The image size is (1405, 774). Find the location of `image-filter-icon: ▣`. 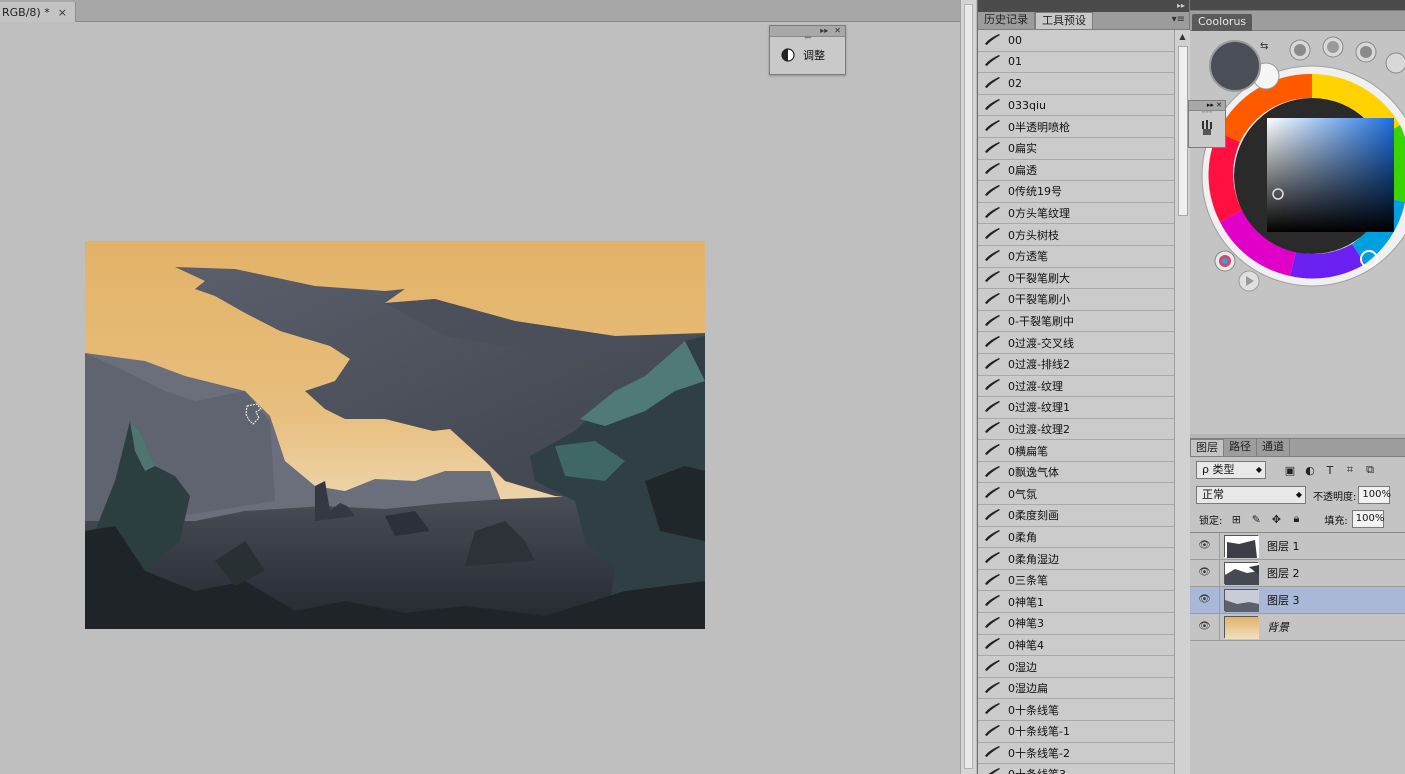

image-filter-icon: ▣ is located at coordinates (1290, 470).